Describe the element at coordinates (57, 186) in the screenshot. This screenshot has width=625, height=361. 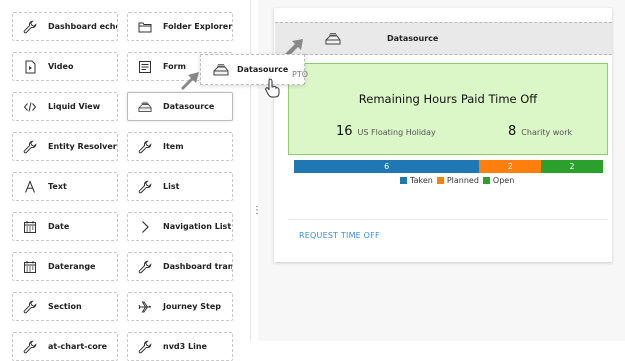
I see `palette-tile-label: Text` at that location.